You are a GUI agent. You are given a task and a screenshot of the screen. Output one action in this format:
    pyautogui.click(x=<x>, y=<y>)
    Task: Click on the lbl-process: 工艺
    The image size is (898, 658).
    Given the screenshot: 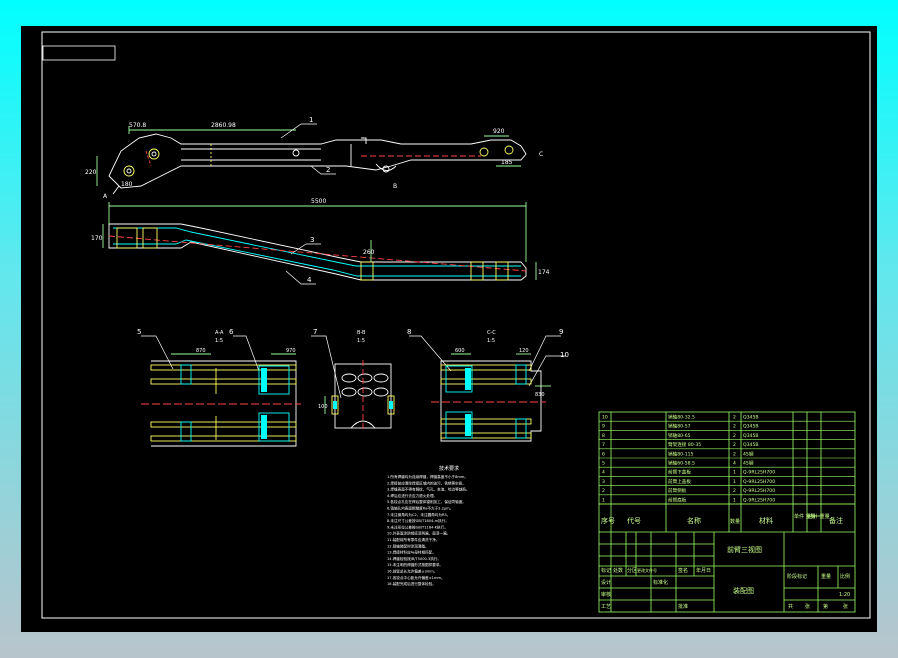 What is the action you would take?
    pyautogui.click(x=606, y=607)
    